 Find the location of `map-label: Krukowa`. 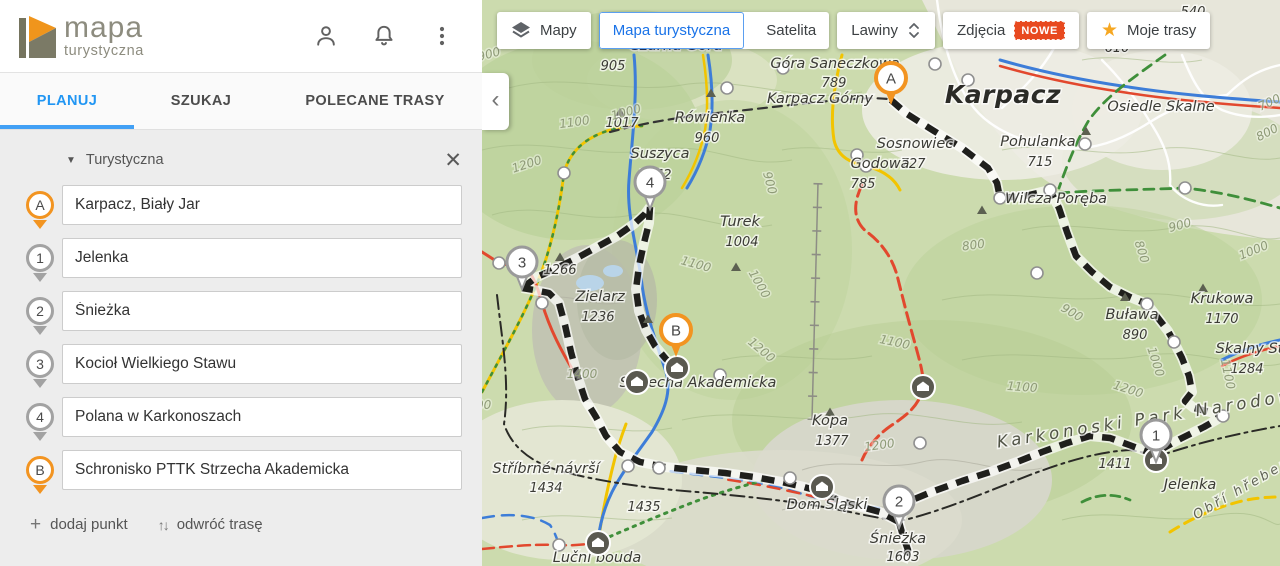

map-label: Krukowa is located at coordinates (1222, 299).